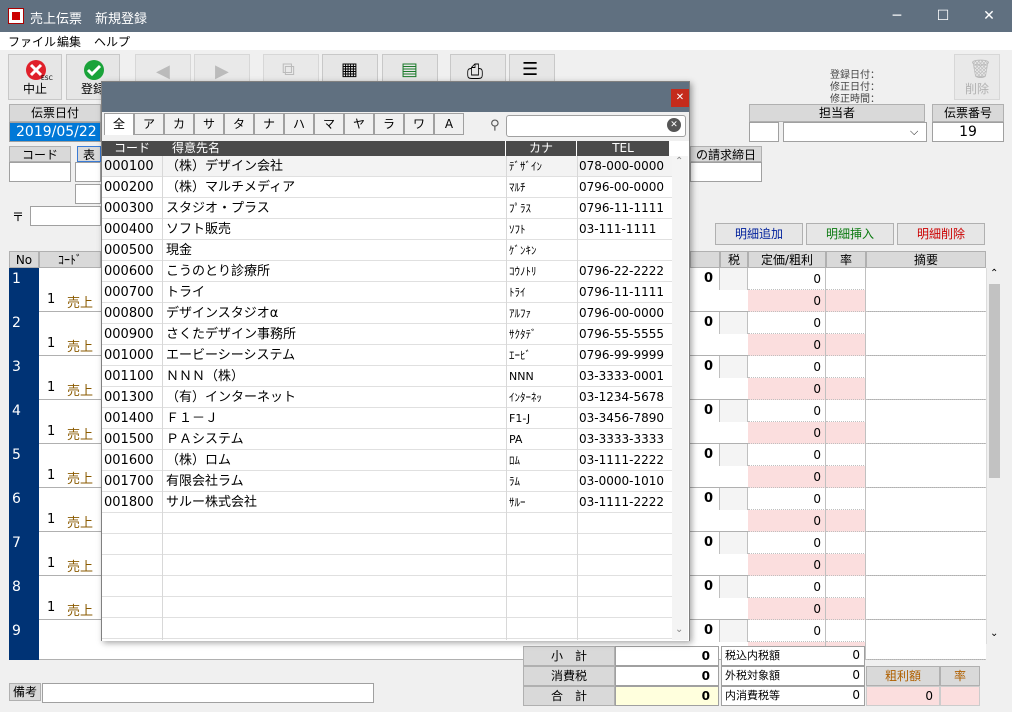  Describe the element at coordinates (239, 124) in the screenshot. I see `kana-tab: タ` at that location.